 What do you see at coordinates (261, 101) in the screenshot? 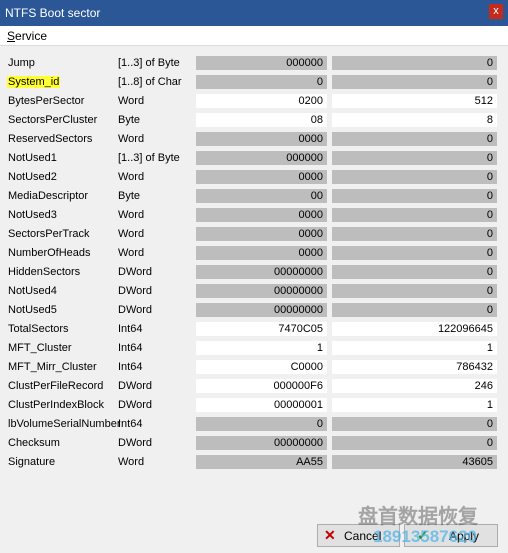
I see `hex-value-field: 0200` at bounding box center [261, 101].